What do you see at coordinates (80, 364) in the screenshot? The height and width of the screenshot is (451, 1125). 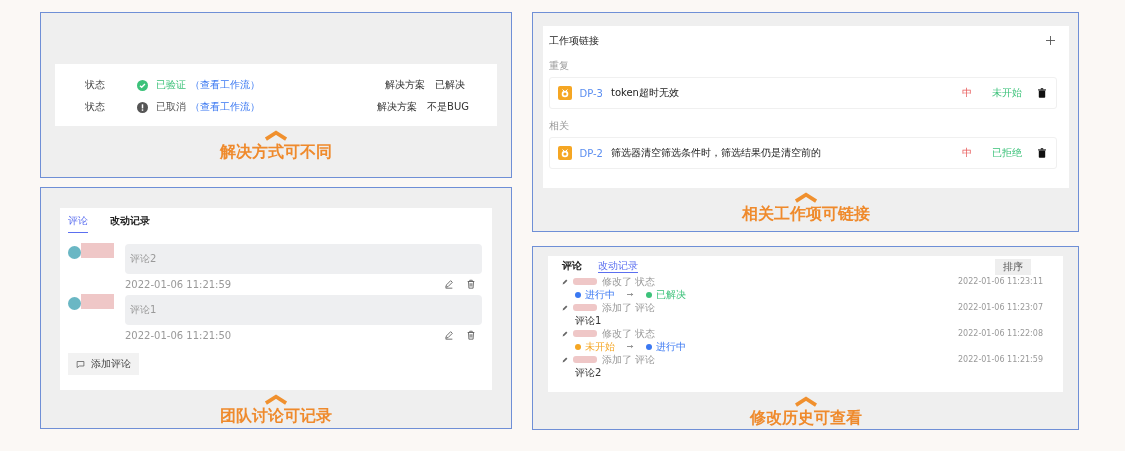 I see `comment-icon` at bounding box center [80, 364].